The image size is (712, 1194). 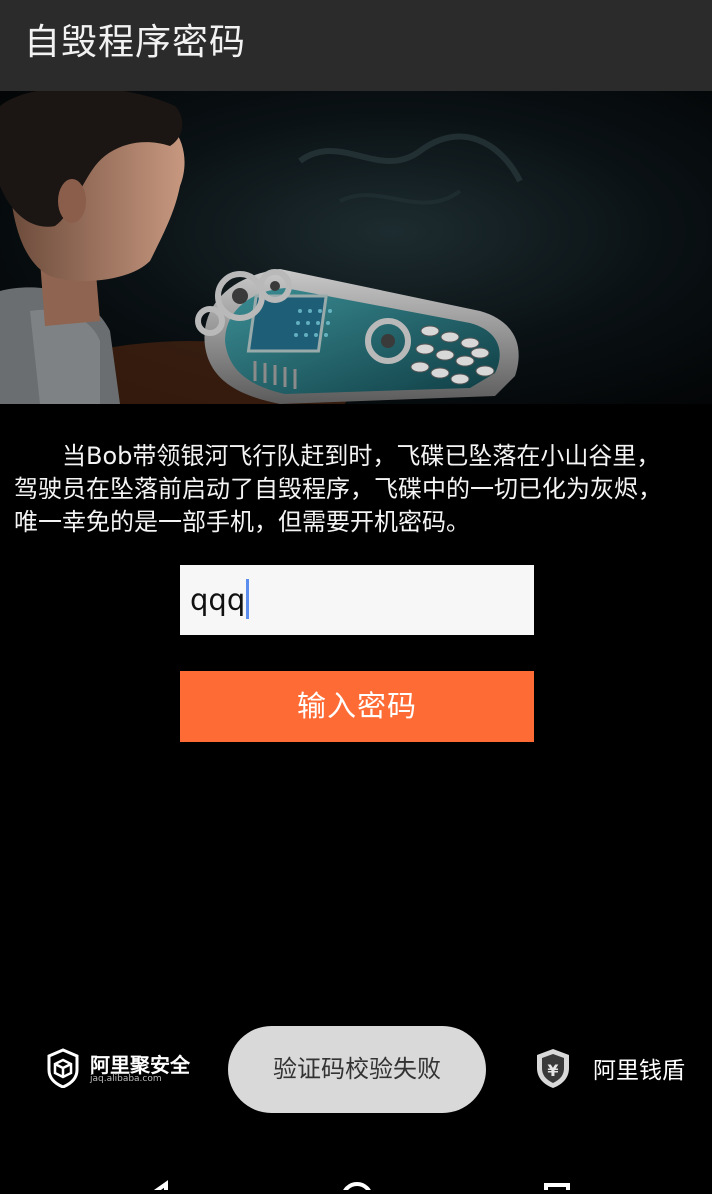 I want to click on alibaba-qiandun-logo: ¥ 阿里钱盾, so click(x=618, y=1068).